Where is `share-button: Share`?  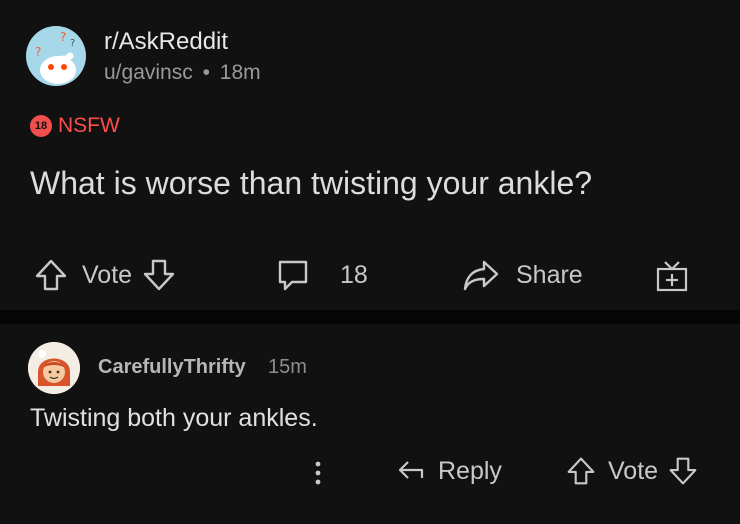
share-button: Share is located at coordinates (522, 275).